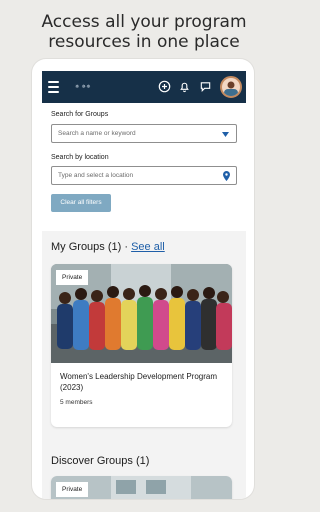  I want to click on search-location-label: Search by location, so click(80, 157).